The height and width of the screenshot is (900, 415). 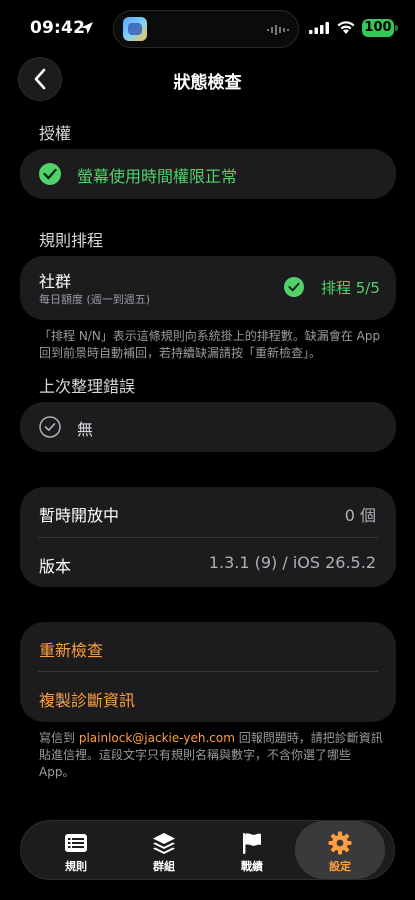 I want to click on audio-wave-icon, so click(x=278, y=30).